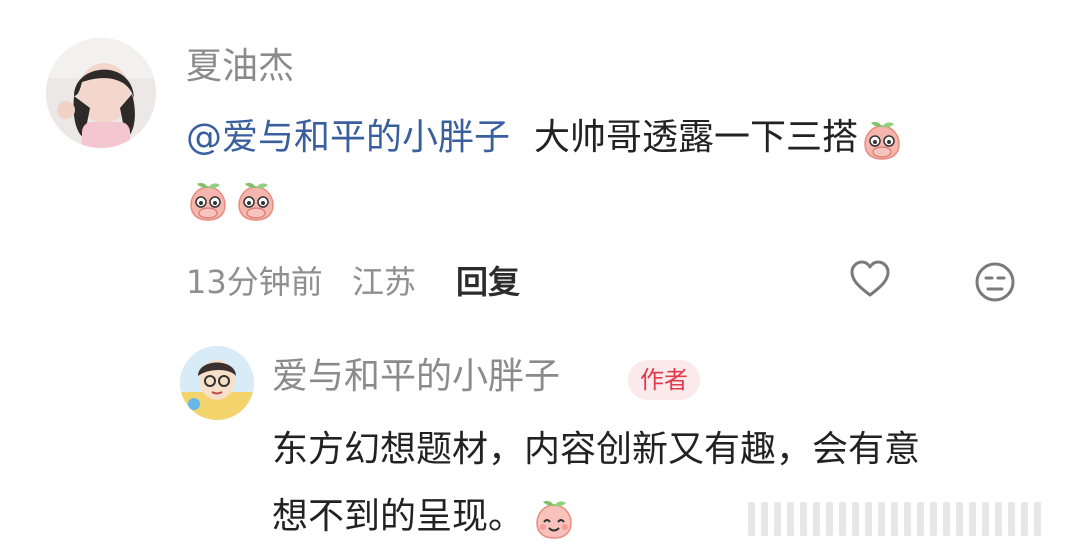 This screenshot has height=545, width=1080. I want to click on comment-body: 大帅哥透露一下三搭, so click(696, 137).